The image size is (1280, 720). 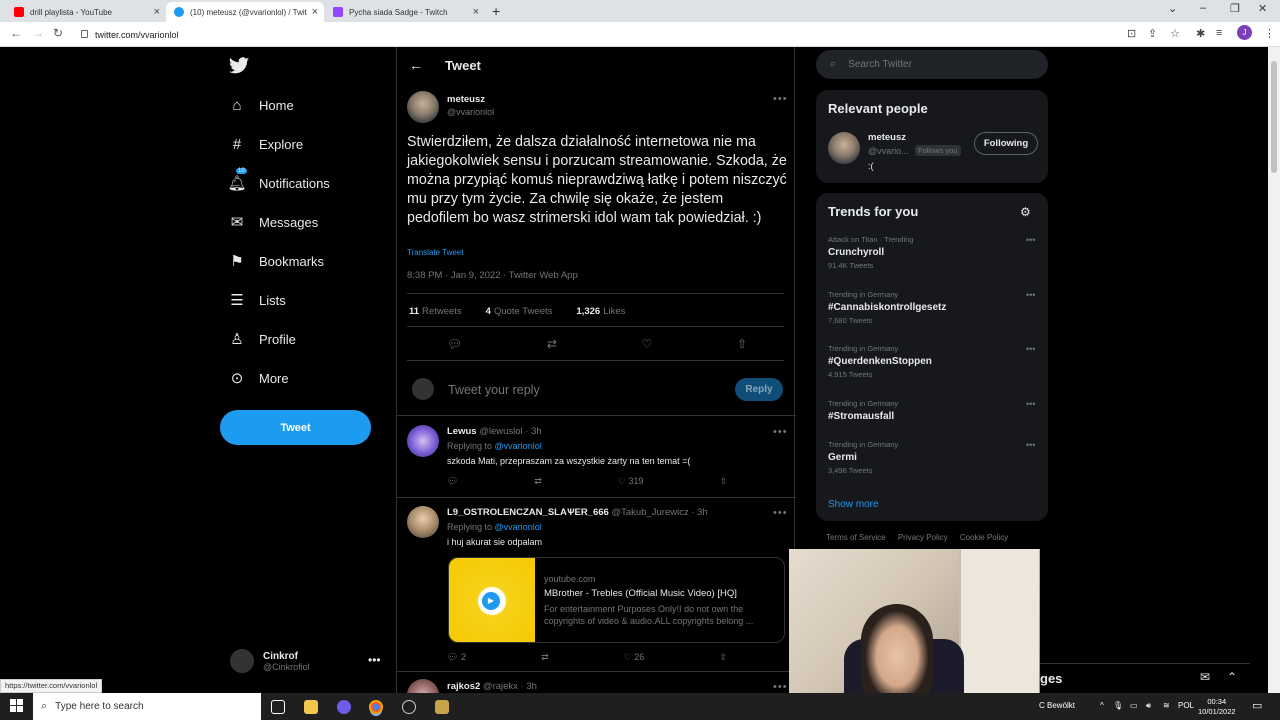 What do you see at coordinates (1006, 143) in the screenshot?
I see `following-button: Following` at bounding box center [1006, 143].